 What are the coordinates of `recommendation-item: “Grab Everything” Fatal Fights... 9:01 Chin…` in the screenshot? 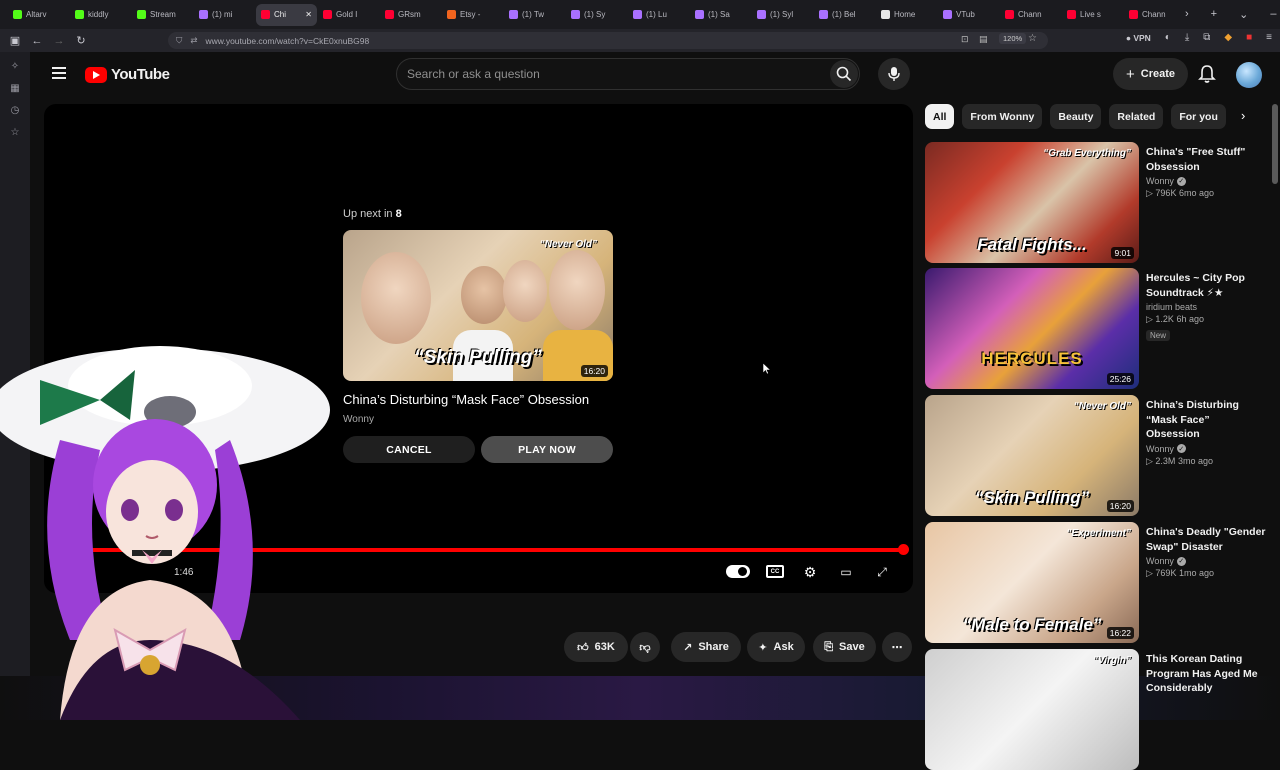 It's located at (1095, 202).